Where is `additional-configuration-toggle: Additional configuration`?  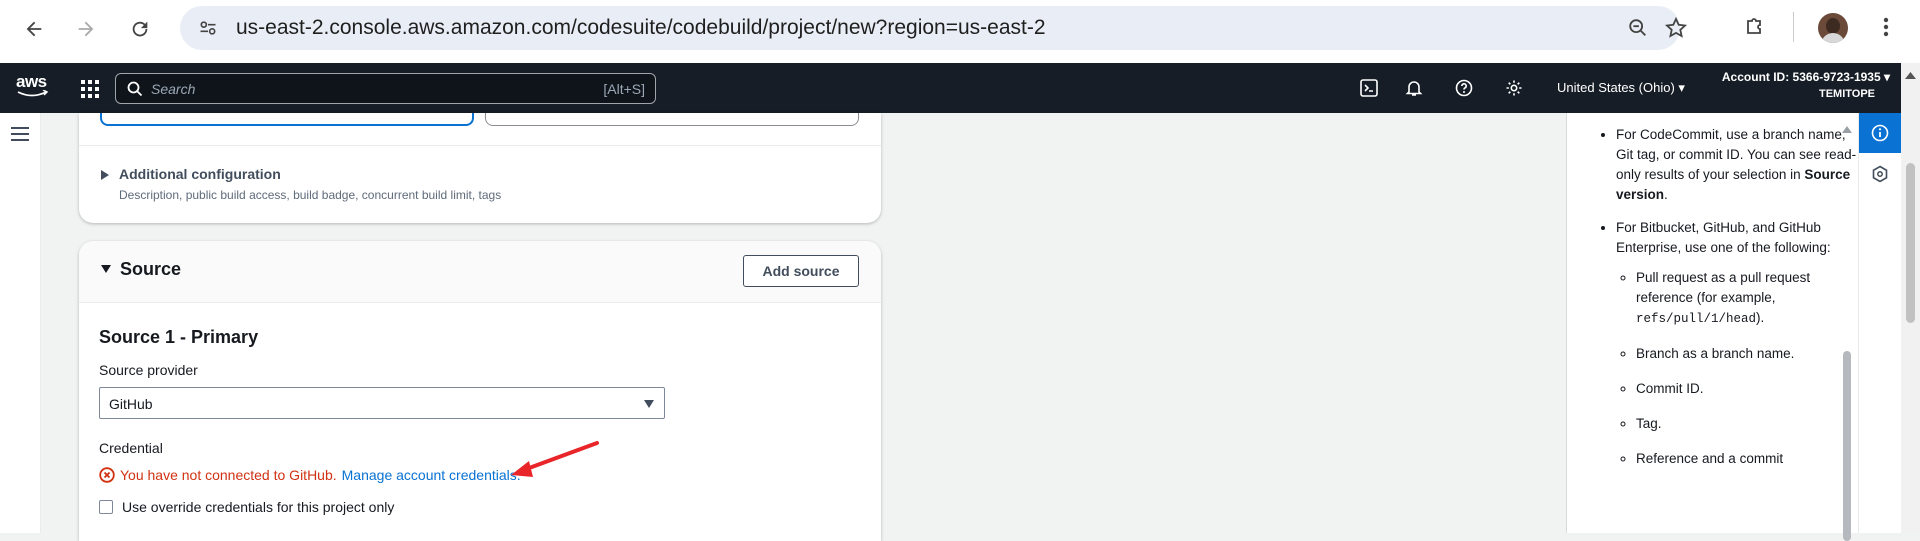
additional-configuration-toggle: Additional configuration is located at coordinates (200, 174).